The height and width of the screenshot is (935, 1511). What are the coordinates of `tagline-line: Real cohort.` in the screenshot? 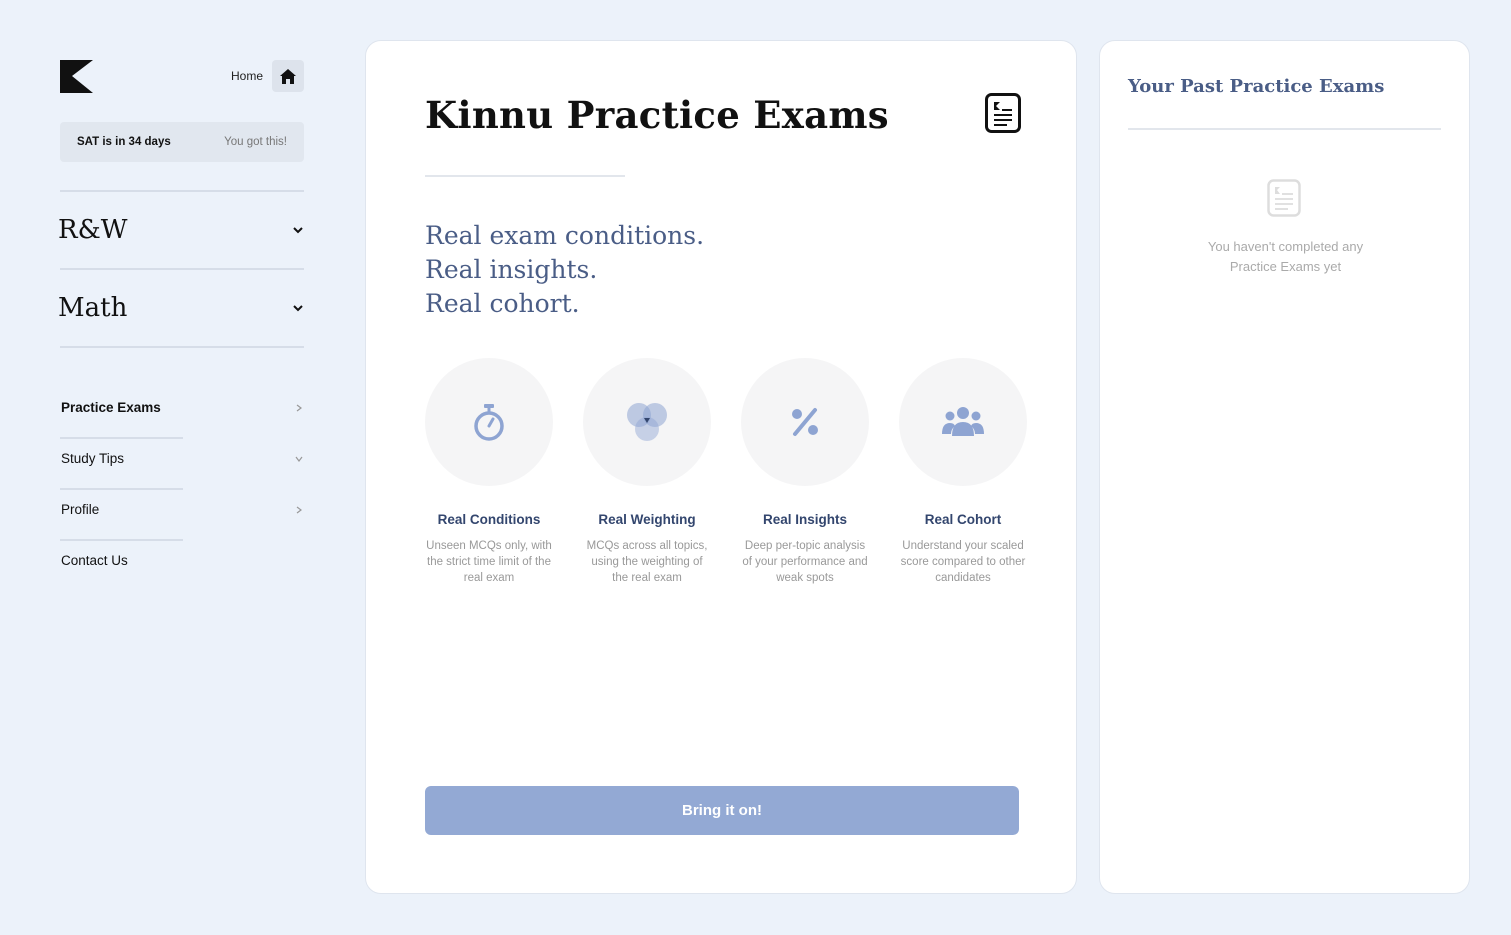 It's located at (502, 303).